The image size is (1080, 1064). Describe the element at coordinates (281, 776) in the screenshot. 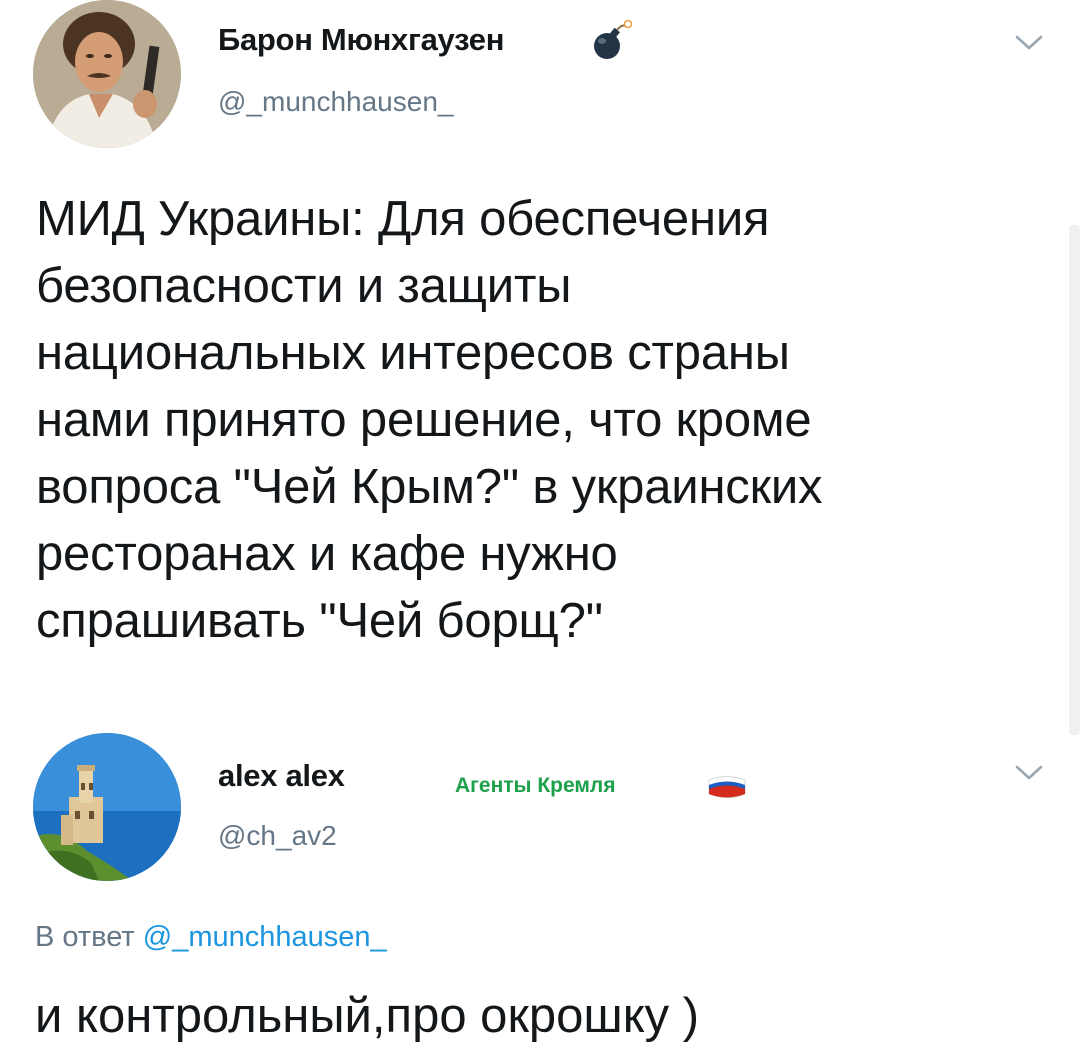

I see `reply-author-name: alex alex` at that location.